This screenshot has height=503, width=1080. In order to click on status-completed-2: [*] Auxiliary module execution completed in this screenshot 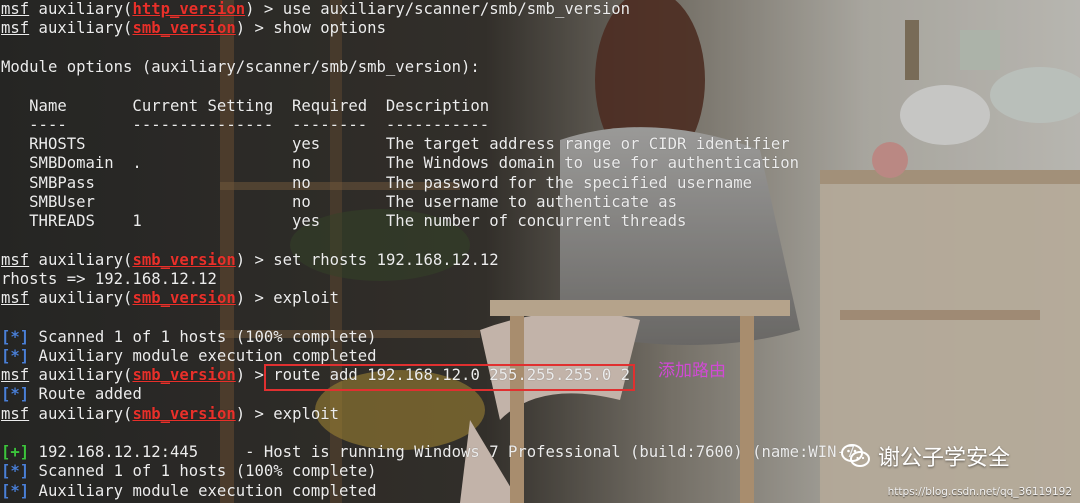, I will do `click(189, 491)`.